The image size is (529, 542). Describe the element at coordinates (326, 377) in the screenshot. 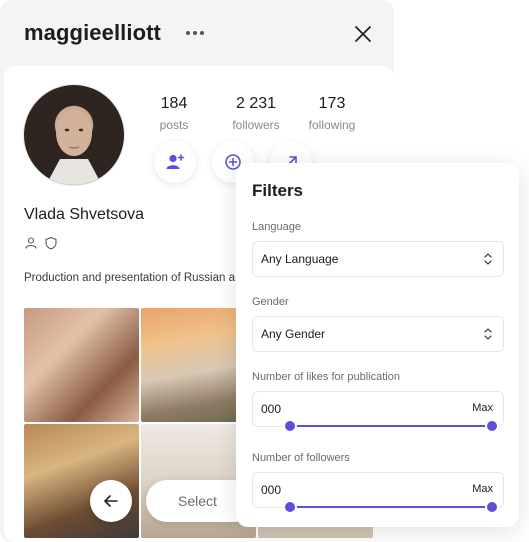

I see `likes-label: Number of likes for publication` at that location.